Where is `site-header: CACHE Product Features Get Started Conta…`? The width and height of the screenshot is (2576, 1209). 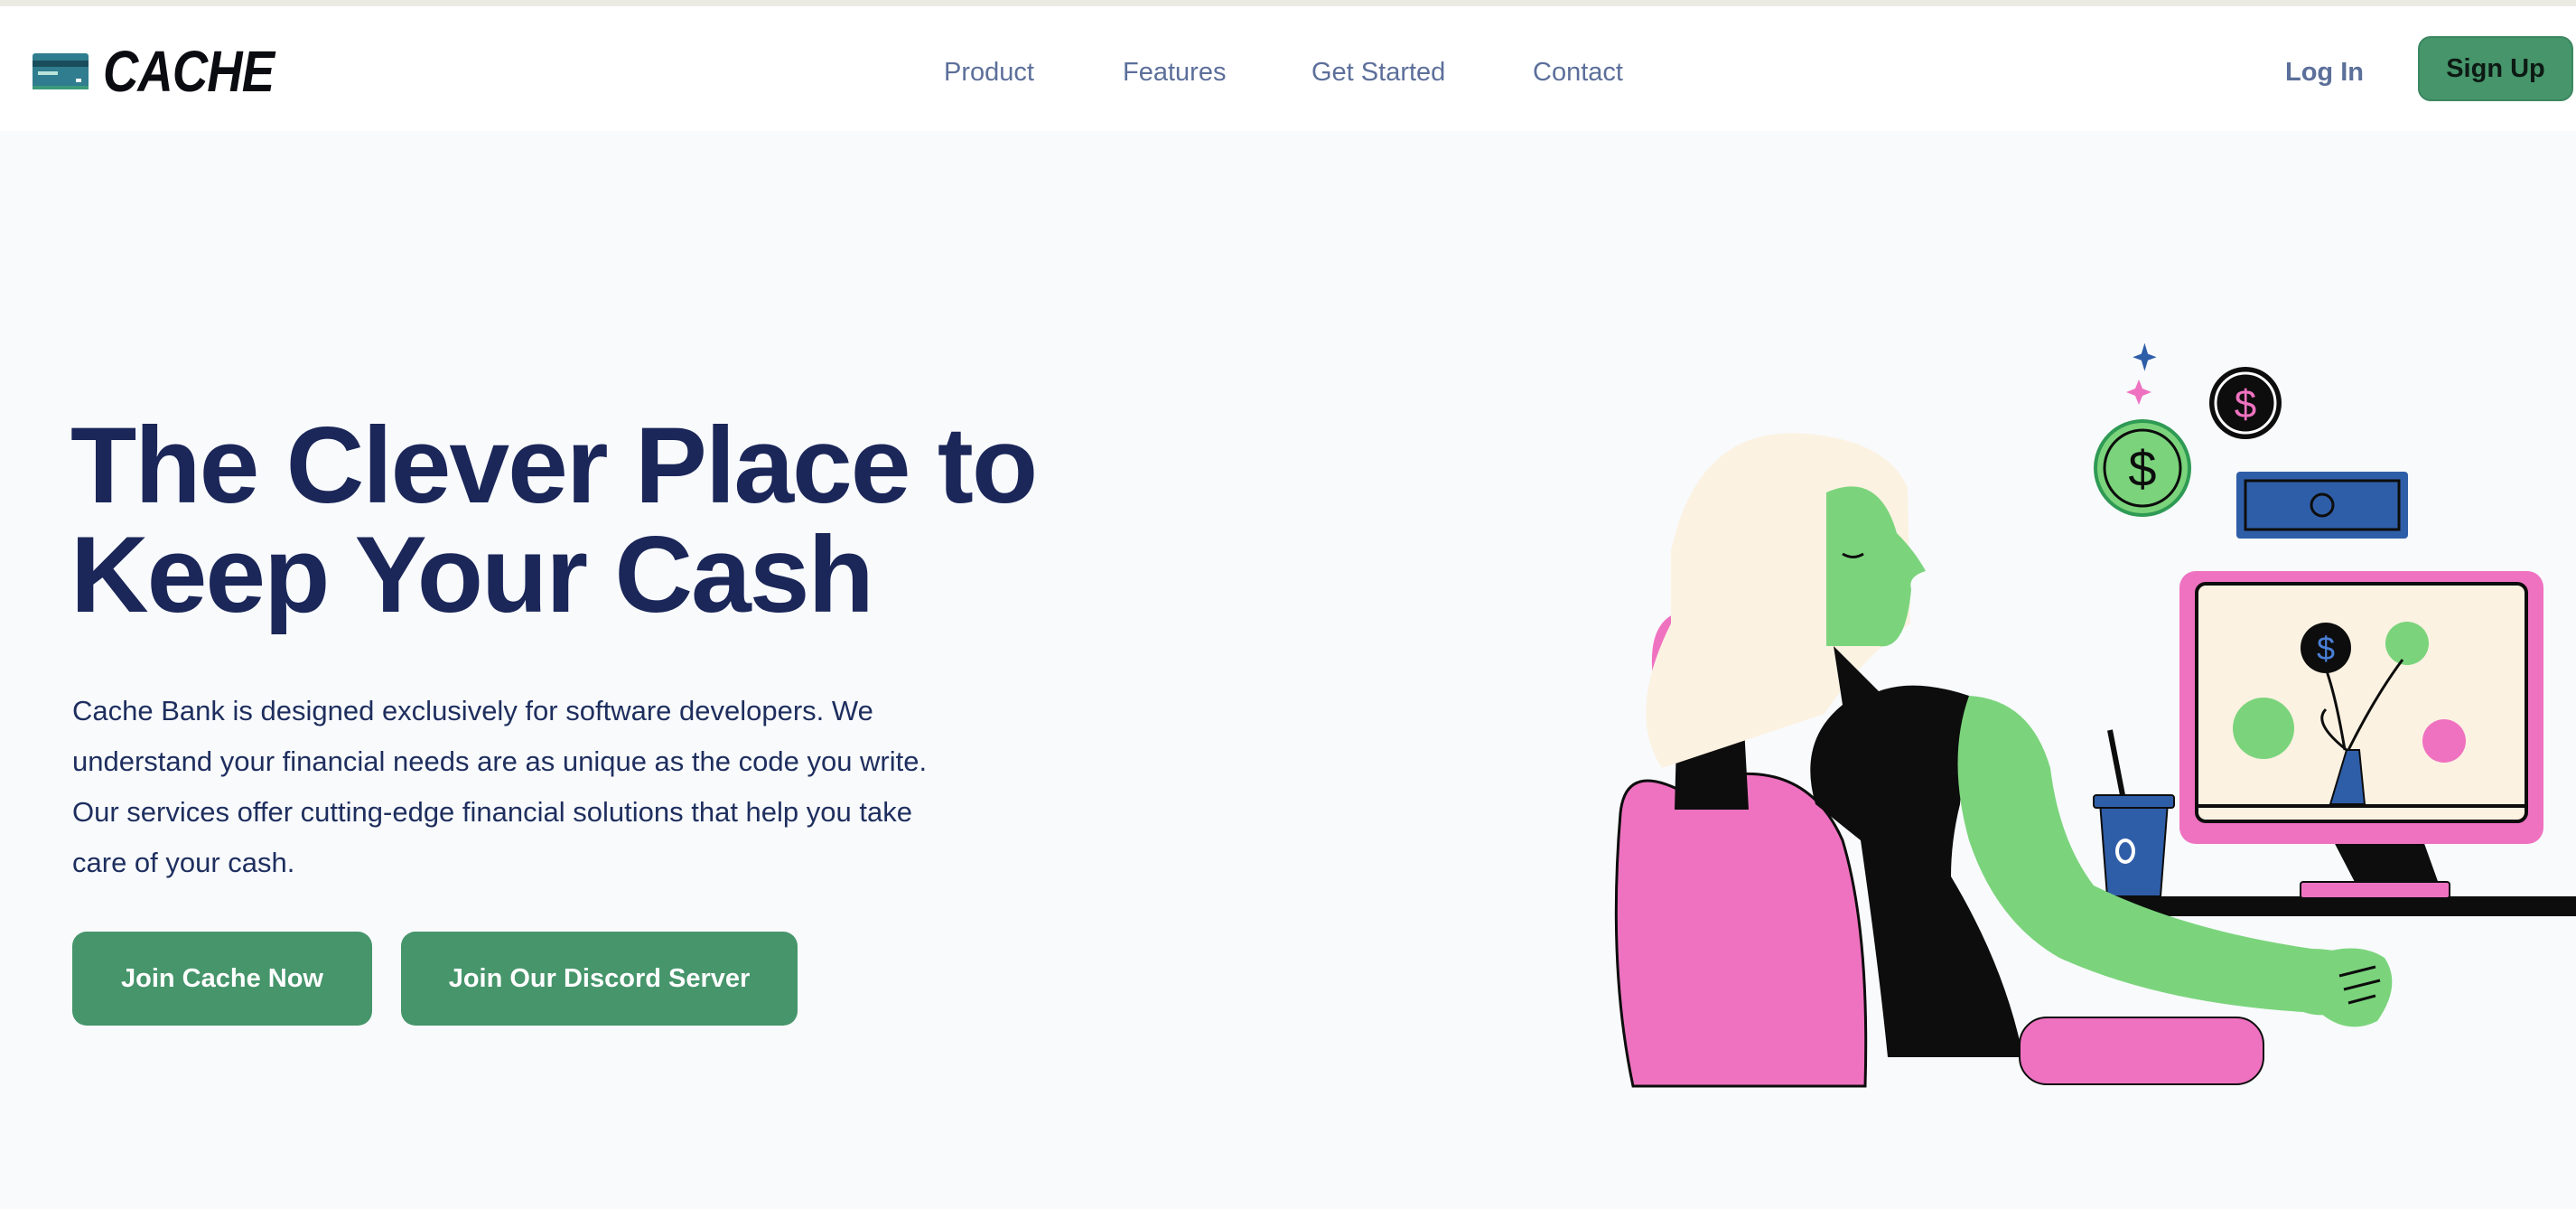 site-header: CACHE Product Features Get Started Conta… is located at coordinates (1288, 69).